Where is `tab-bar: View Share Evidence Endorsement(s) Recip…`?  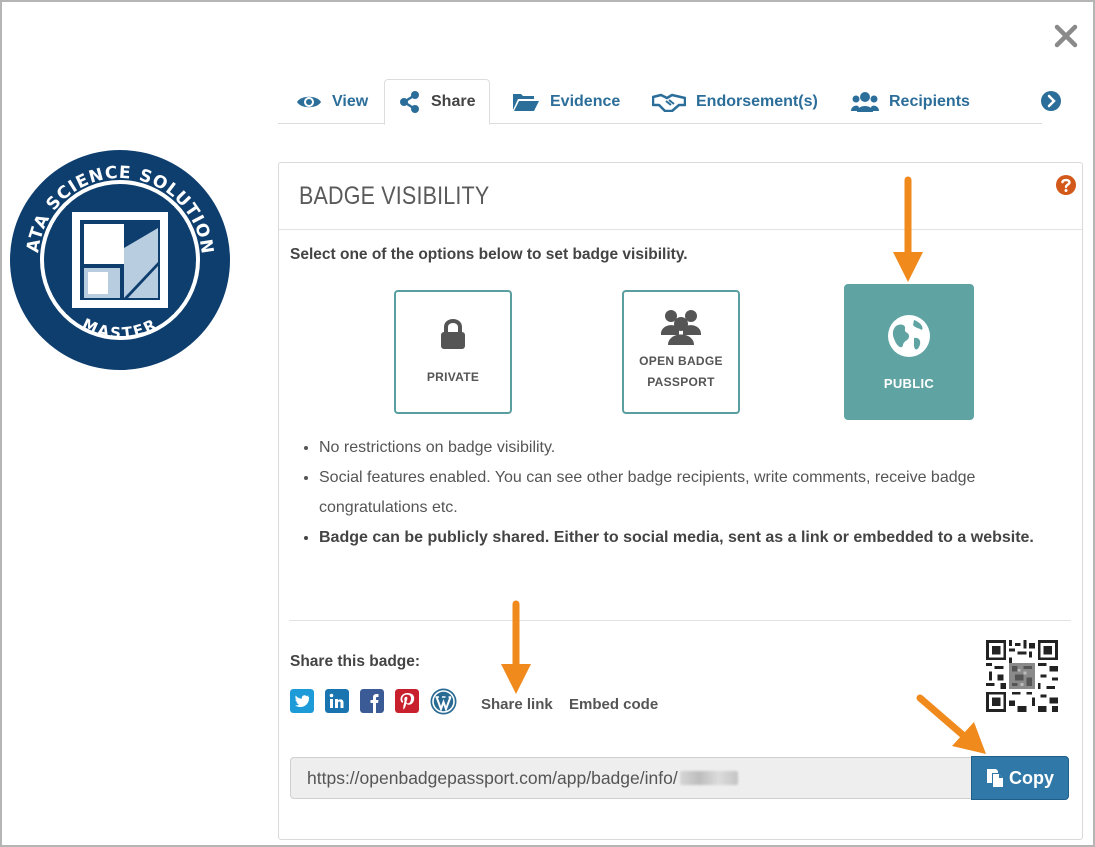 tab-bar: View Share Evidence Endorsement(s) Recip… is located at coordinates (660, 102).